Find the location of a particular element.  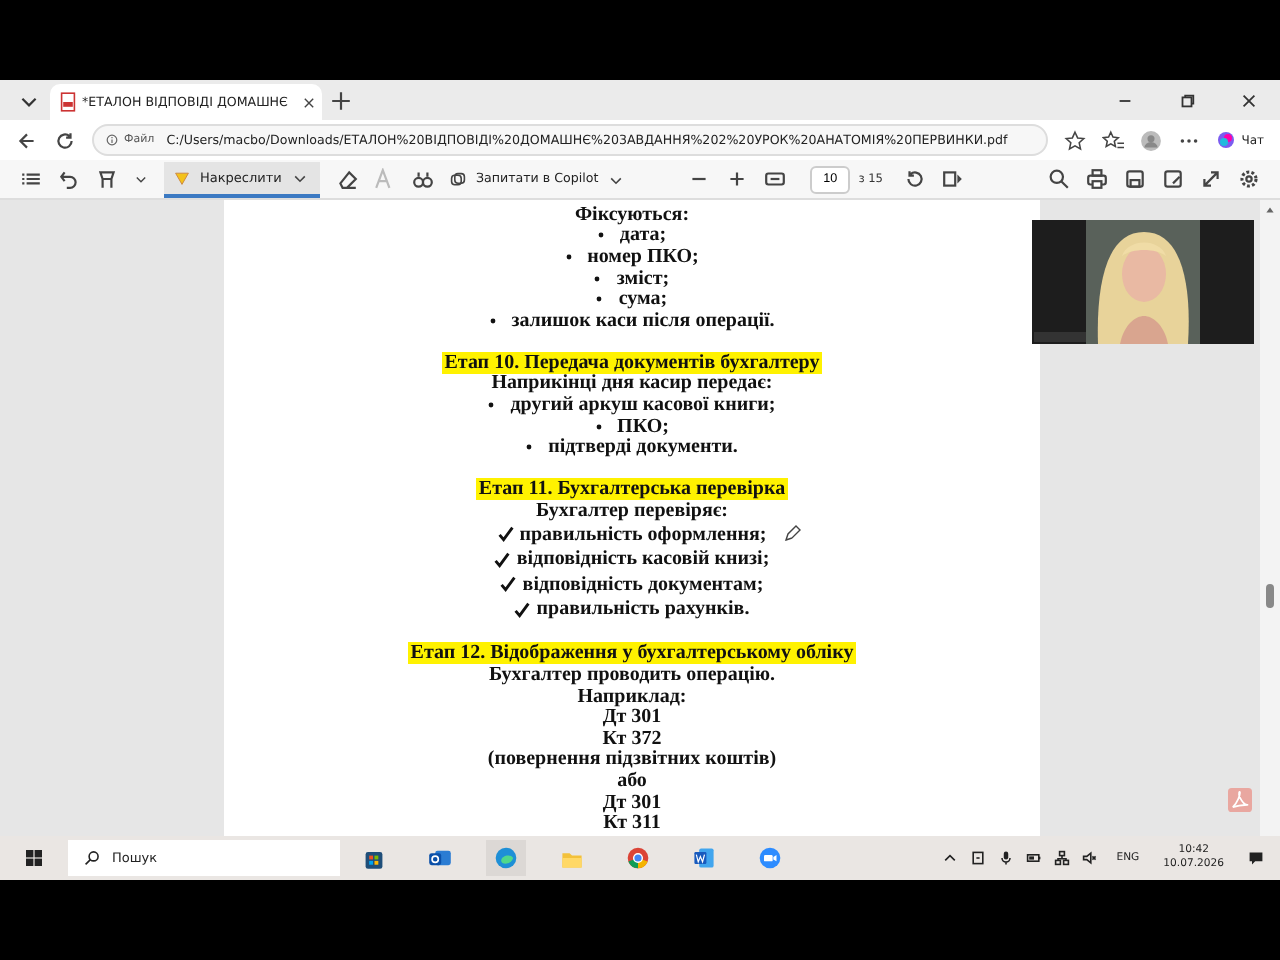

contents-icon is located at coordinates (31, 179).